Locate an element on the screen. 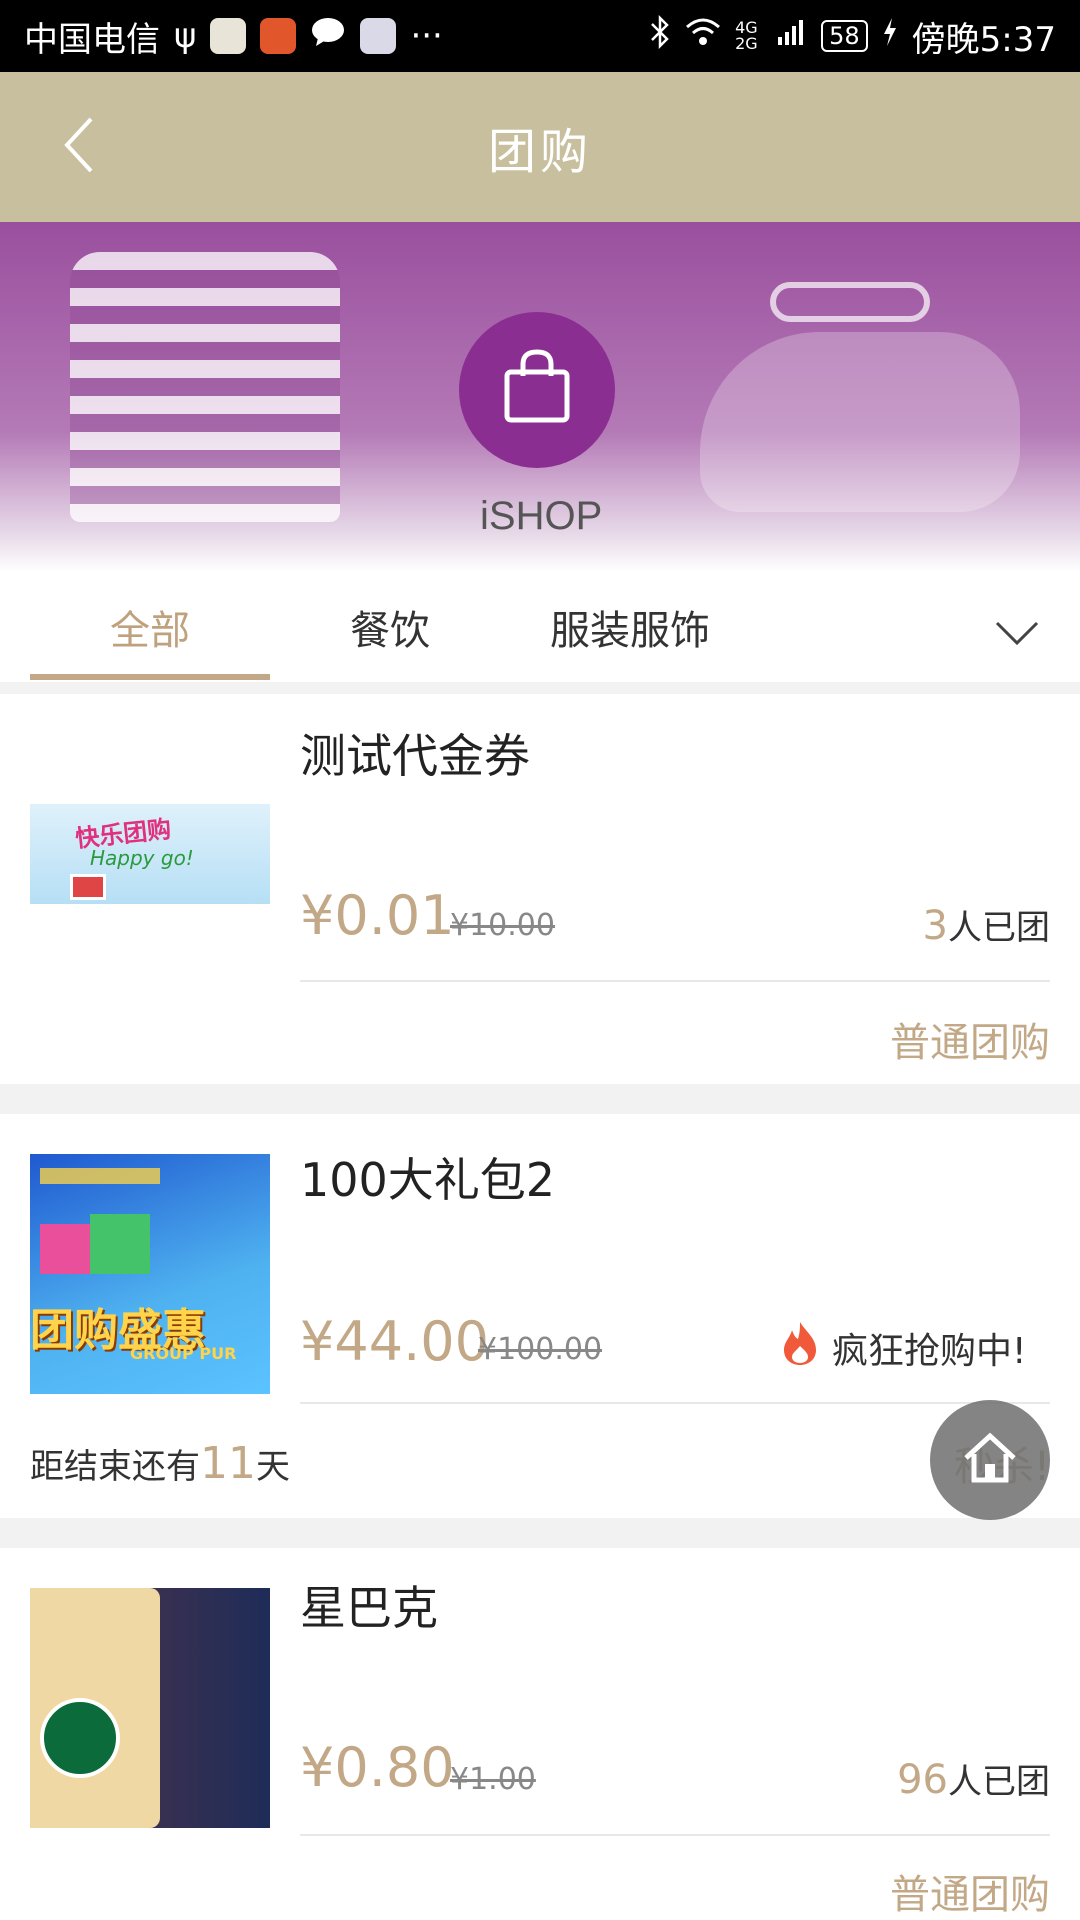 The width and height of the screenshot is (1080, 1920). hot-sale-badge: 疯狂抢购中! is located at coordinates (903, 1347).